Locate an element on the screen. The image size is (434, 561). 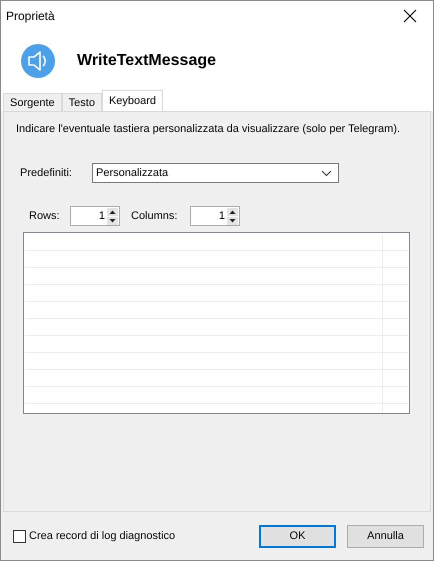
window-title: Proprietà is located at coordinates (30, 16).